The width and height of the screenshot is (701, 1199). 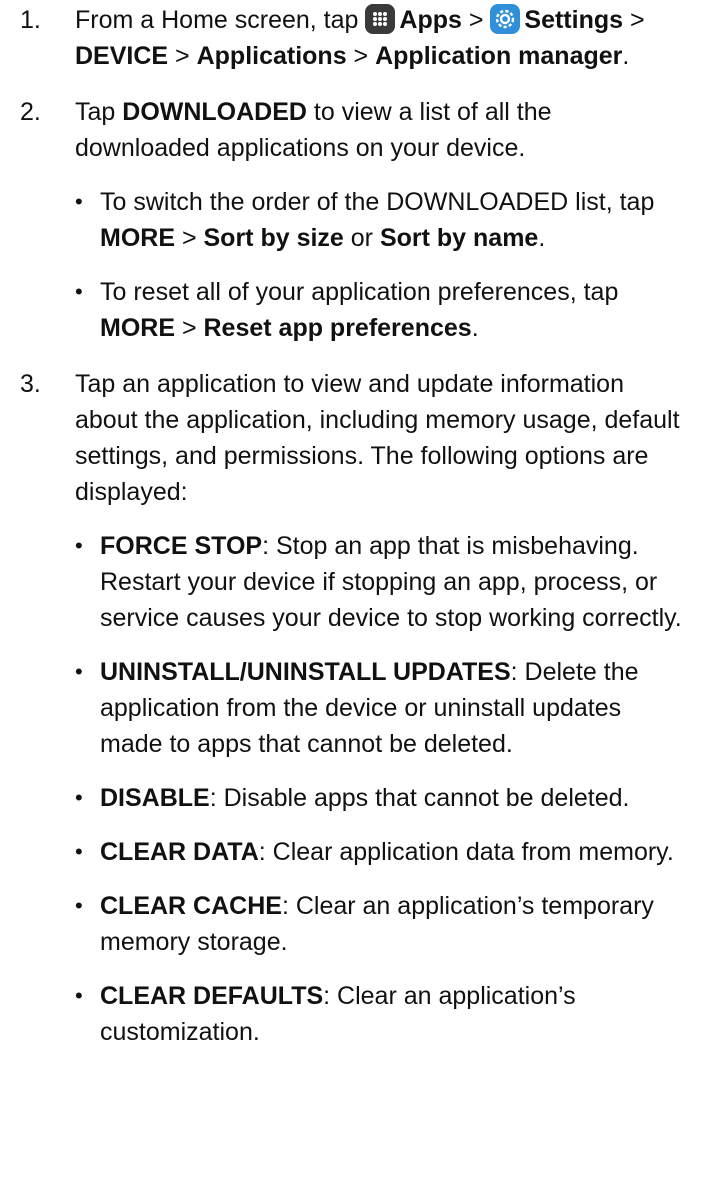 I want to click on application-manager-label: Application manager, so click(x=499, y=56).